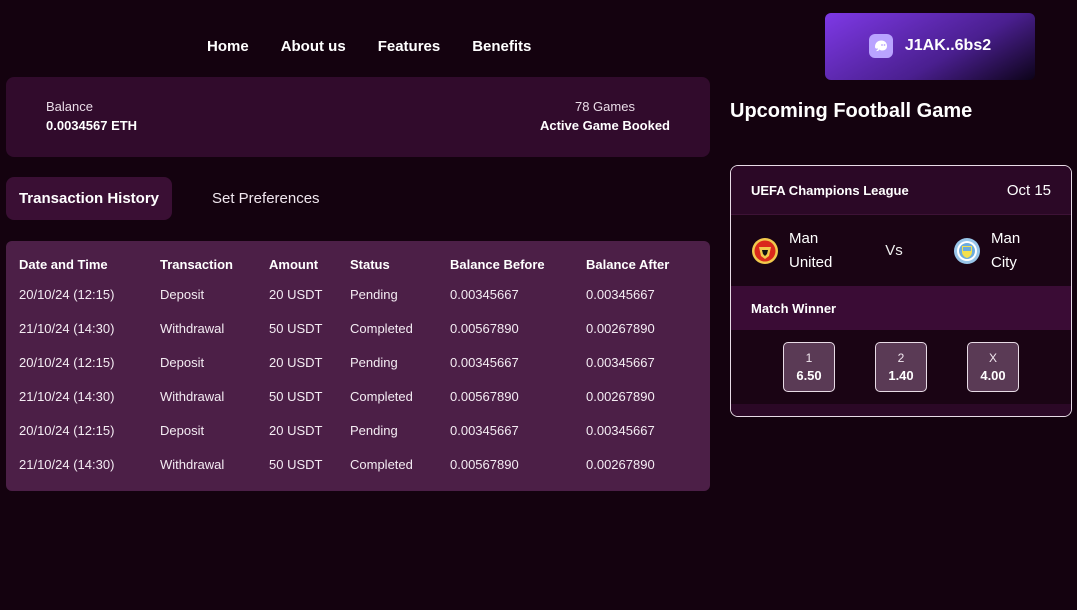 This screenshot has width=1077, height=610. I want to click on games-count: 78 Games, so click(604, 106).